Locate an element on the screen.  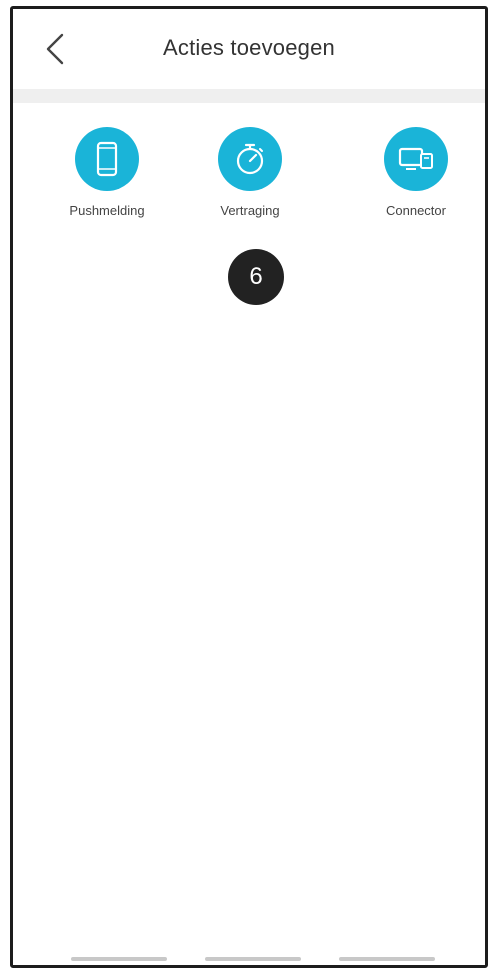
step-number-badge: 6 is located at coordinates (256, 277).